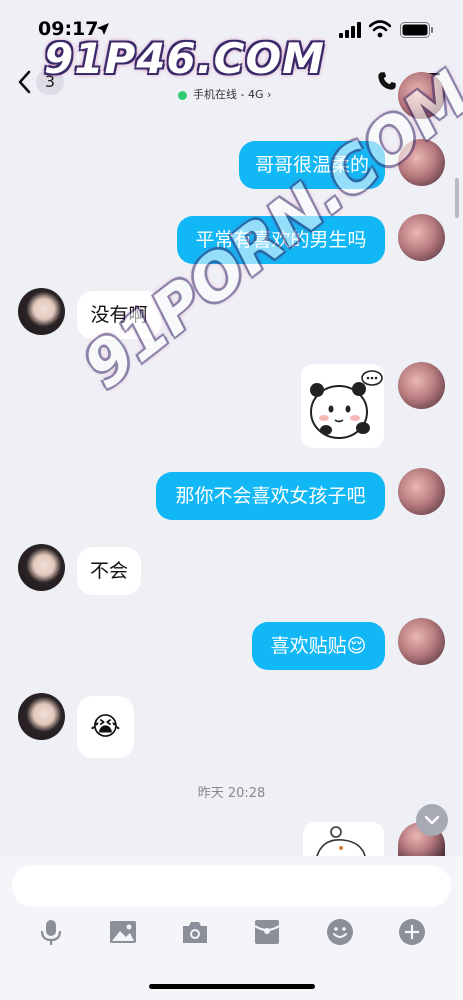 Image resolution: width=463 pixels, height=1000 pixels. Describe the element at coordinates (123, 932) in the screenshot. I see `image-icon` at that location.